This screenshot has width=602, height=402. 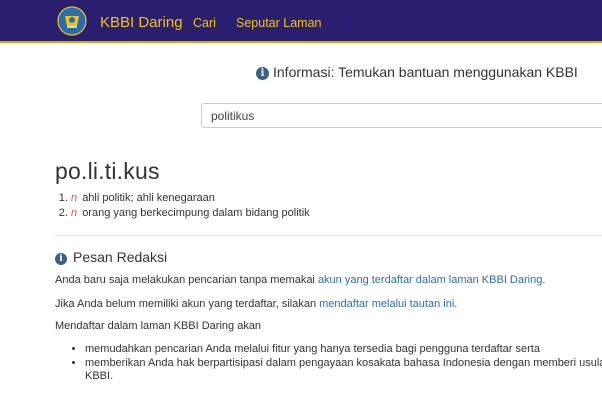 What do you see at coordinates (148, 198) in the screenshot?
I see `definition-text: ahli politik; ahli kenegaraan` at bounding box center [148, 198].